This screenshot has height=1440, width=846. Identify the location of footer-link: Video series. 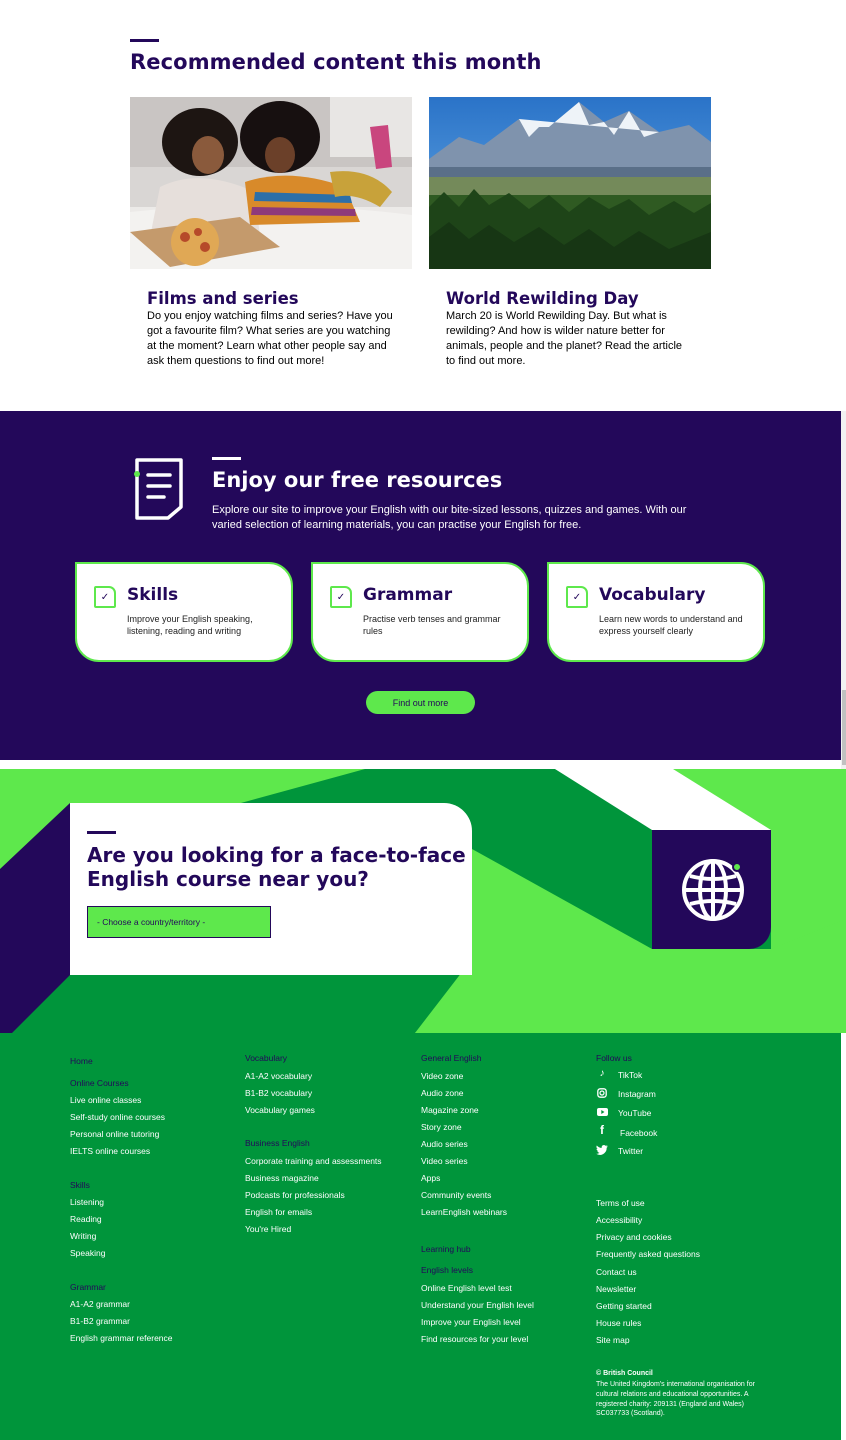
(444, 1161).